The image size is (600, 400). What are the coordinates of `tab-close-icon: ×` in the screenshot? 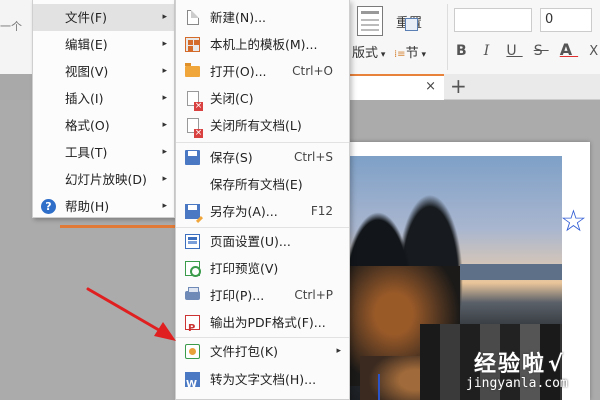 It's located at (430, 86).